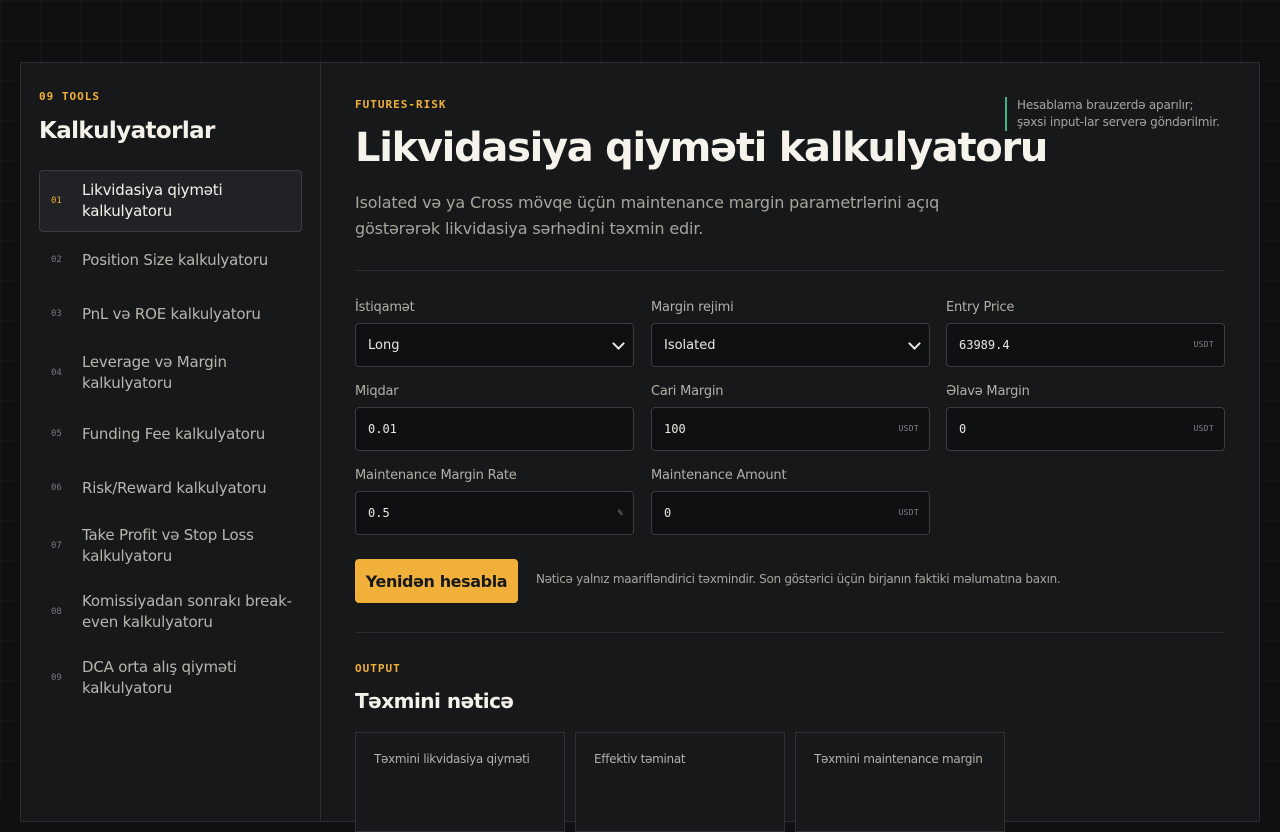  I want to click on mm-amount-unit: USDT, so click(908, 512).